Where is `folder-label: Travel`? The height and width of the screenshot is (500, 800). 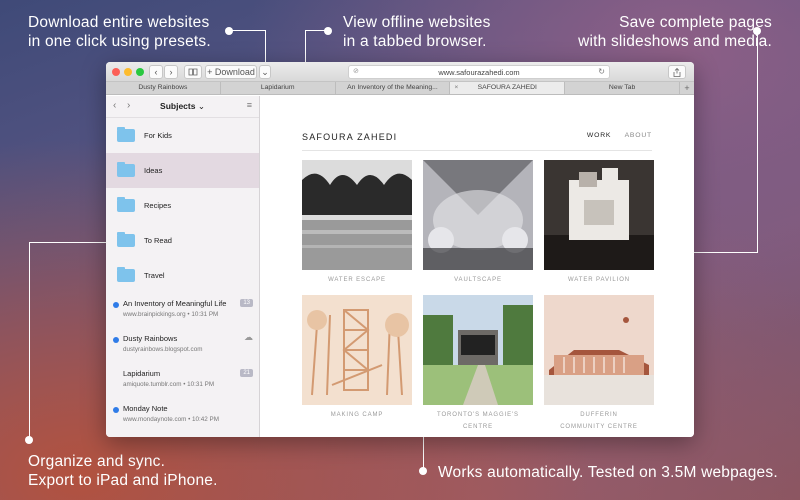
folder-label: Travel is located at coordinates (154, 275).